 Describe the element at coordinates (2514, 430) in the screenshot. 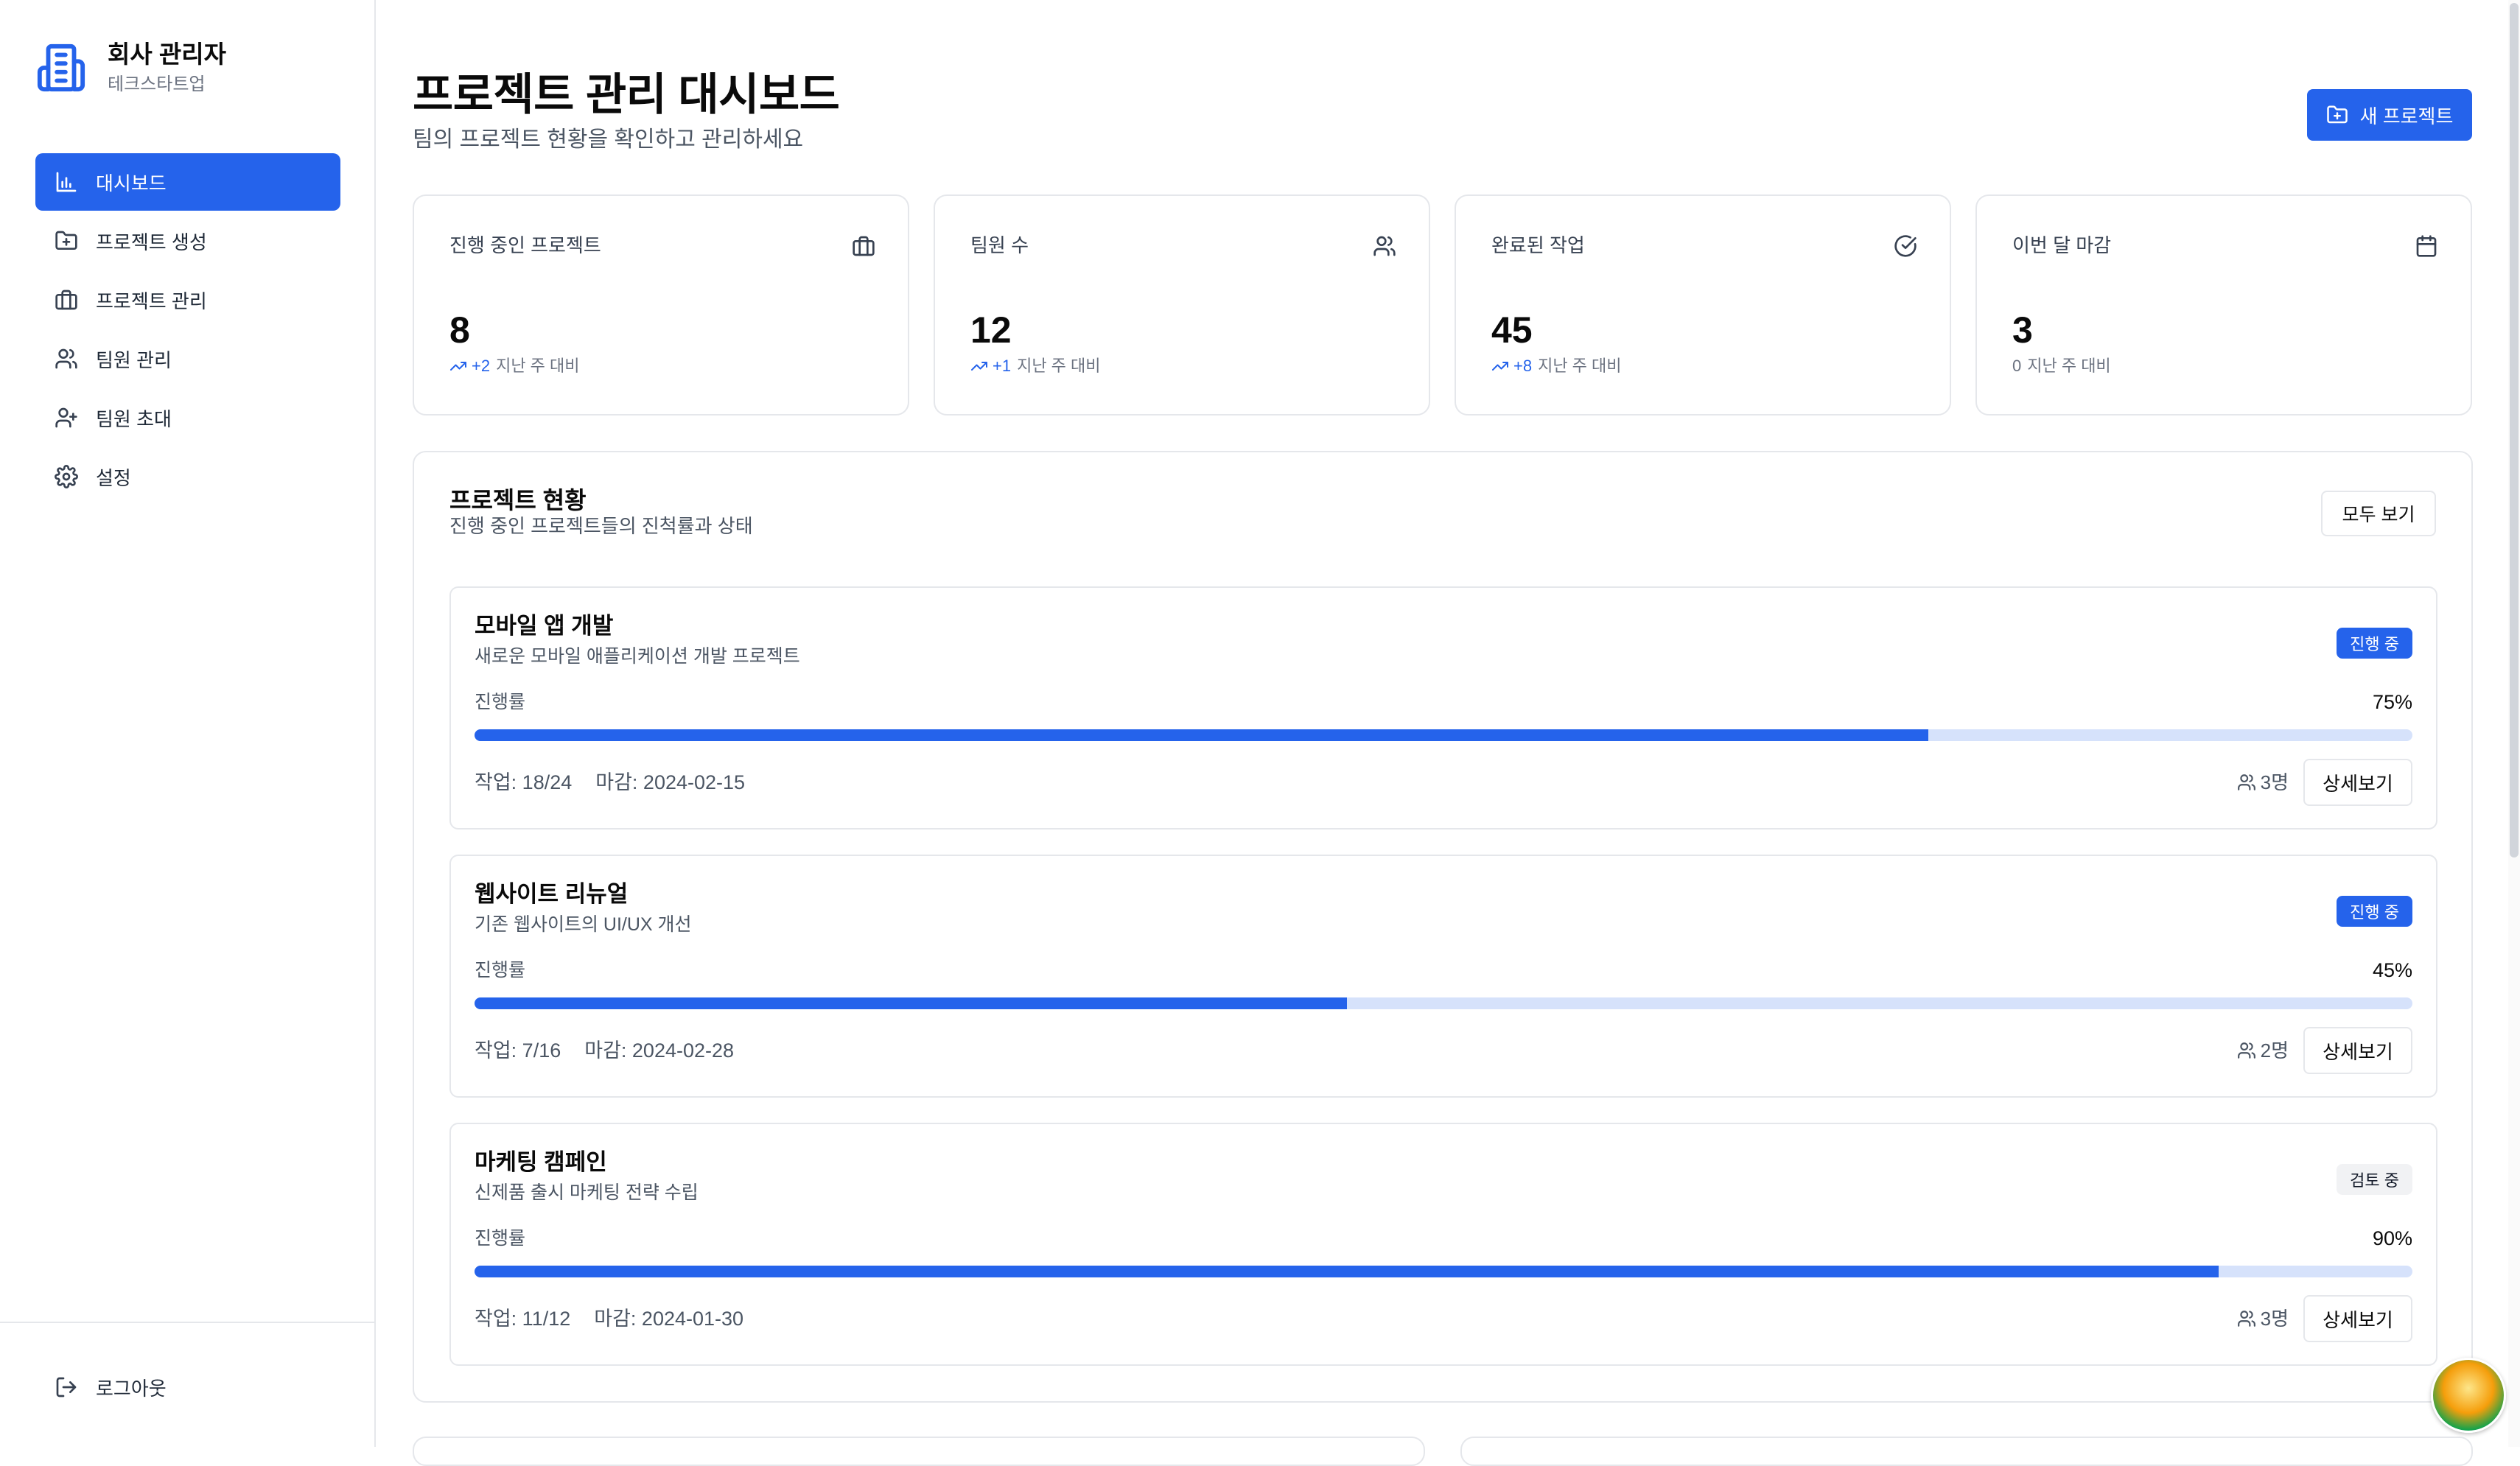

I see `scrollbar-thumb` at that location.